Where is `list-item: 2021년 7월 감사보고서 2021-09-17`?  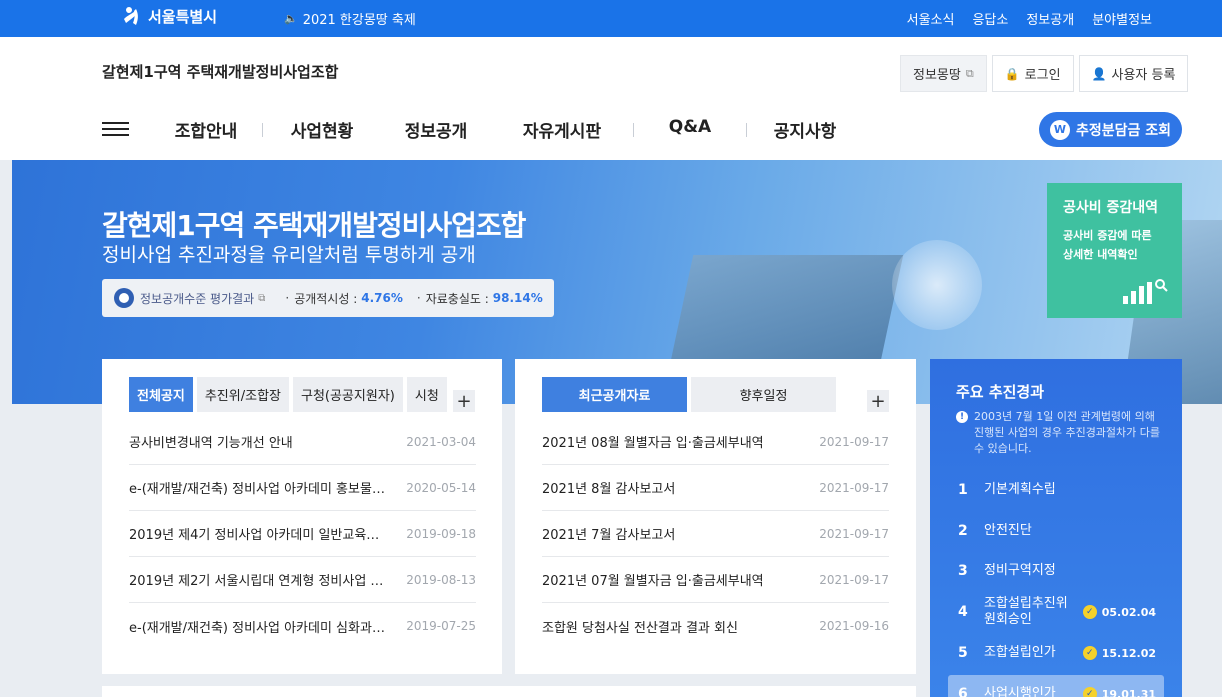 list-item: 2021년 7월 감사보고서 2021-09-17 is located at coordinates (715, 534).